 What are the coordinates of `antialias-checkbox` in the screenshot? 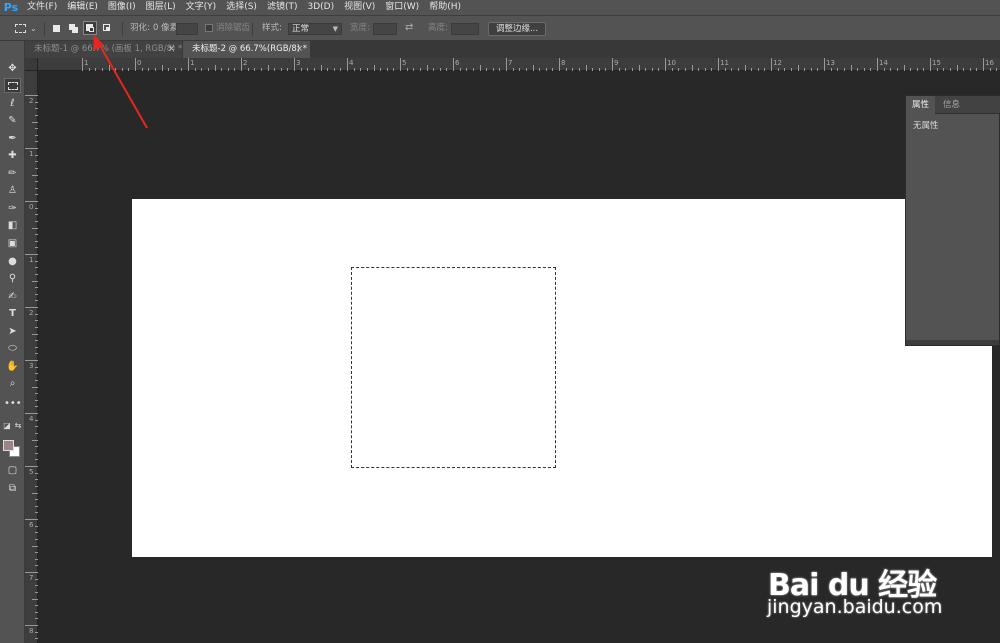 It's located at (209, 28).